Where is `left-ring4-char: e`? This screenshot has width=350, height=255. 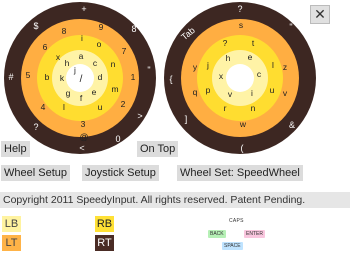
left-ring4-char: e is located at coordinates (94, 92).